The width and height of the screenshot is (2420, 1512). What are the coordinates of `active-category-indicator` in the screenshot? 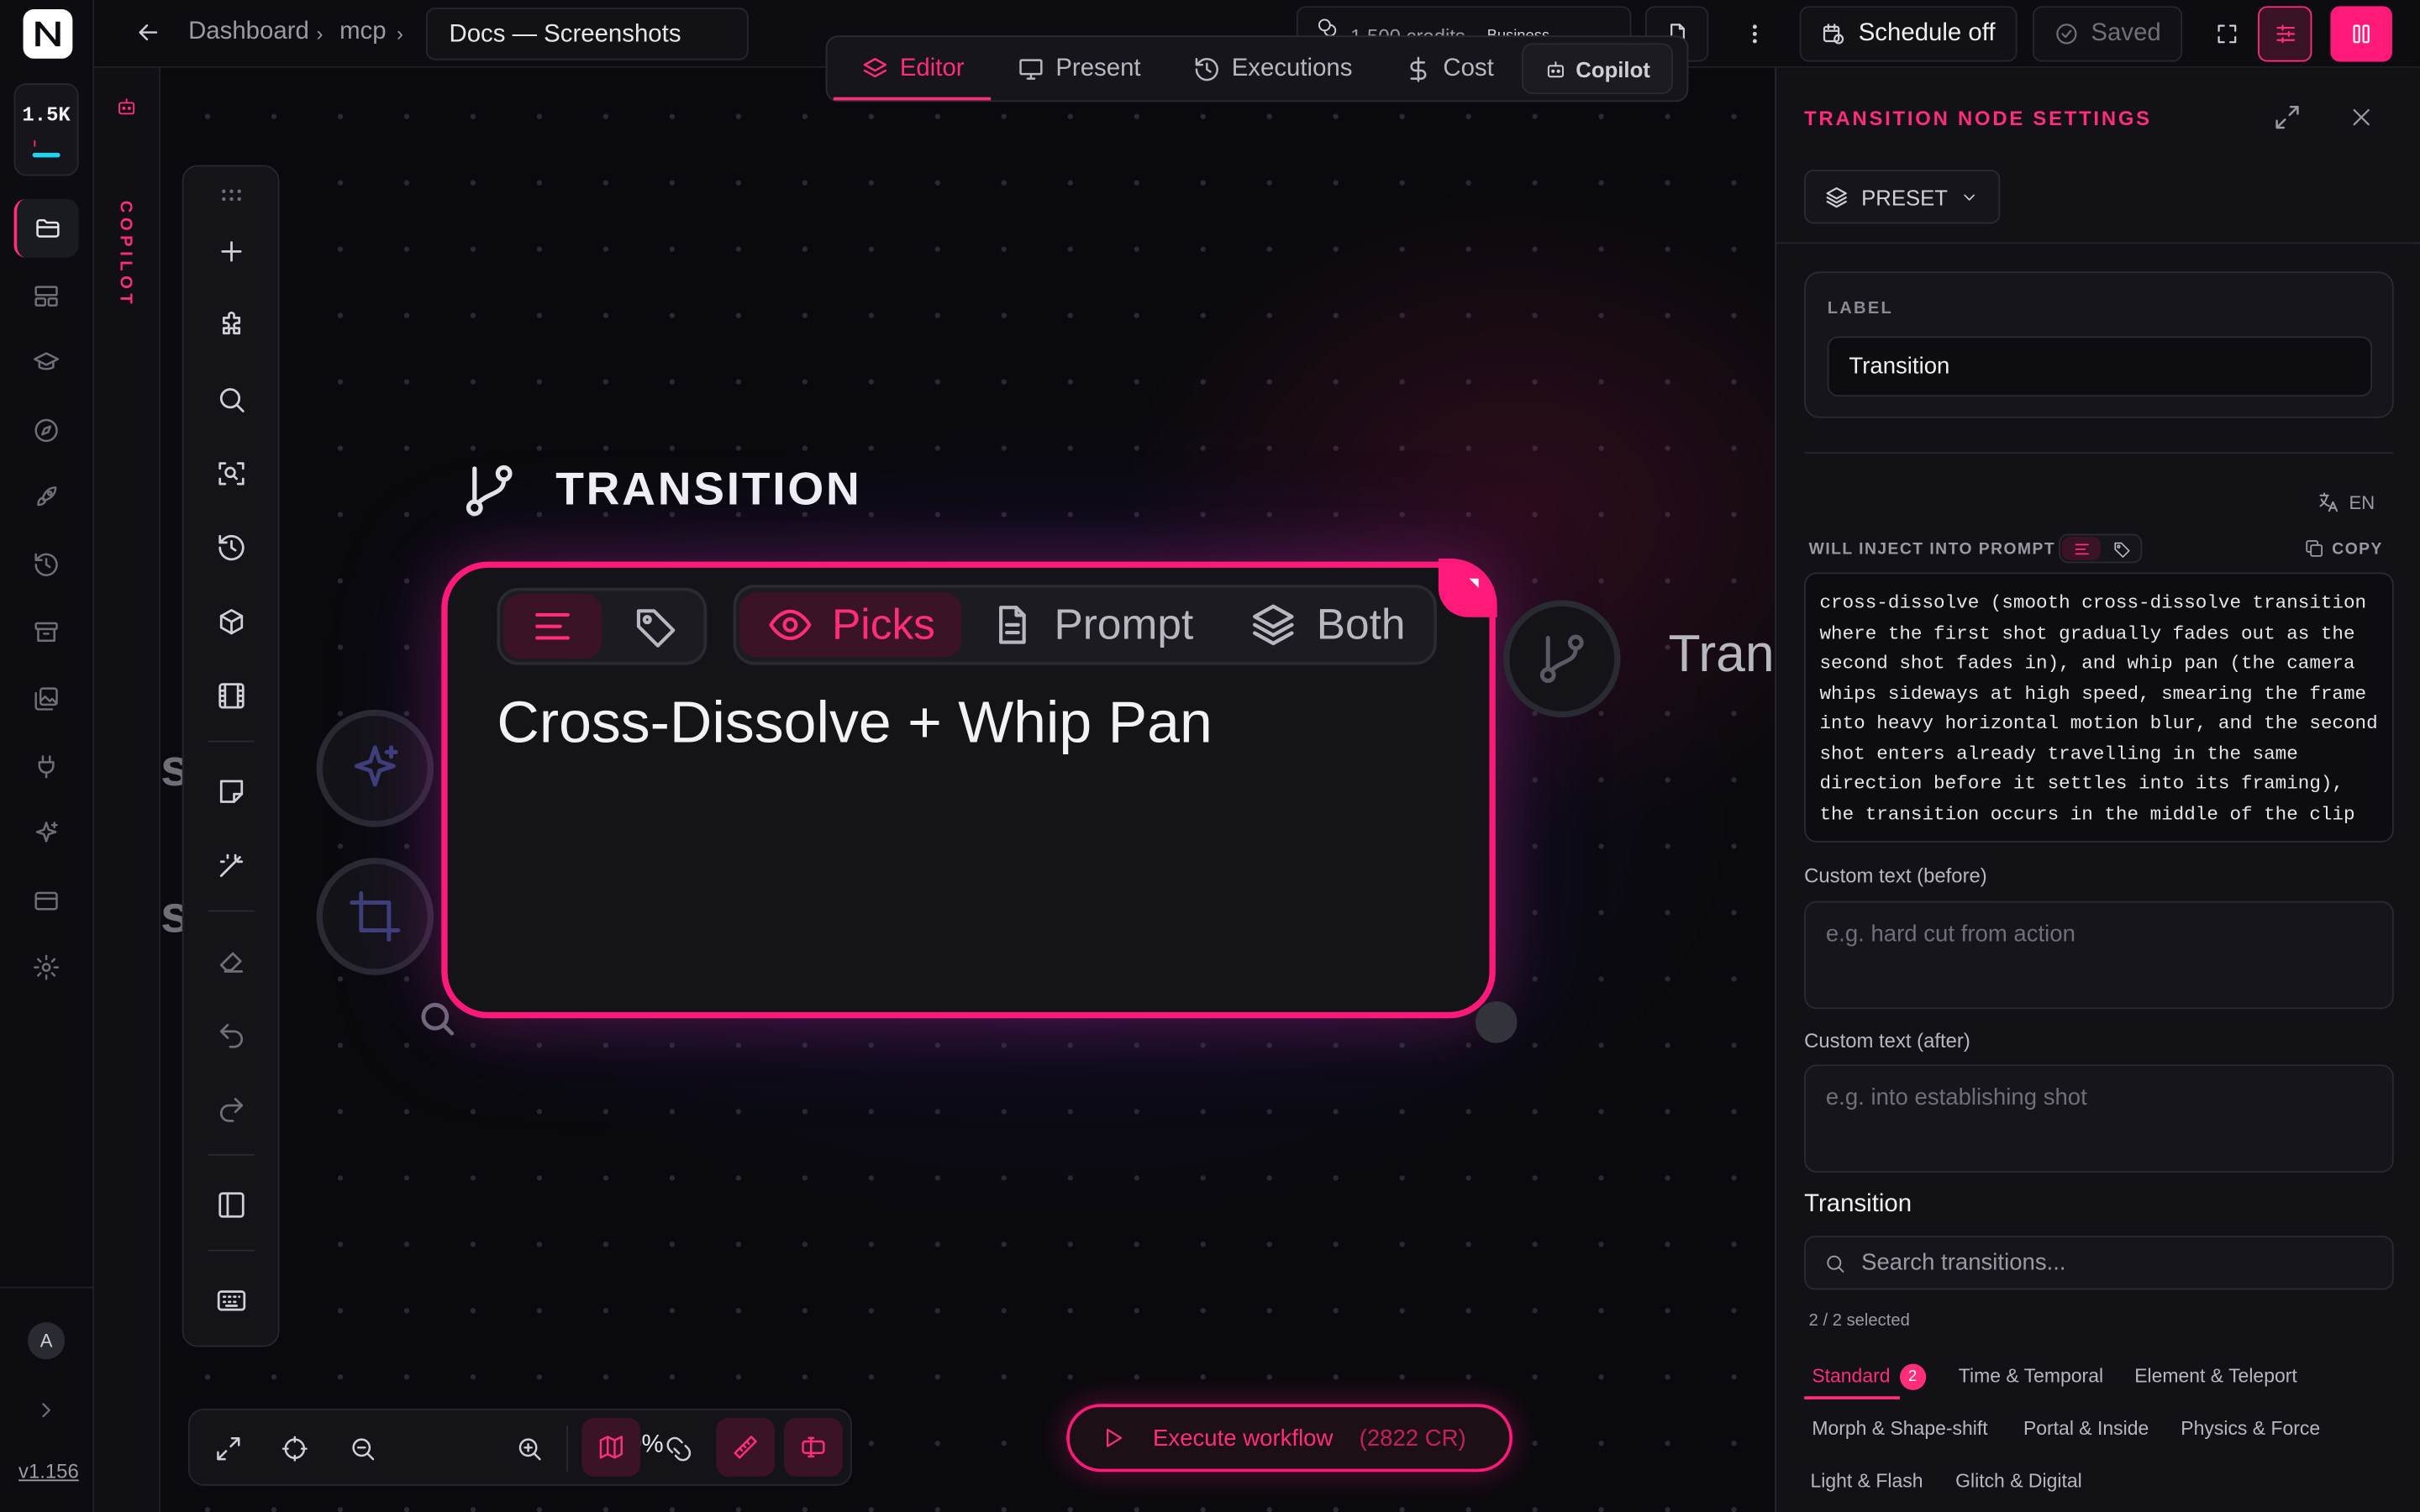 It's located at (1853, 1397).